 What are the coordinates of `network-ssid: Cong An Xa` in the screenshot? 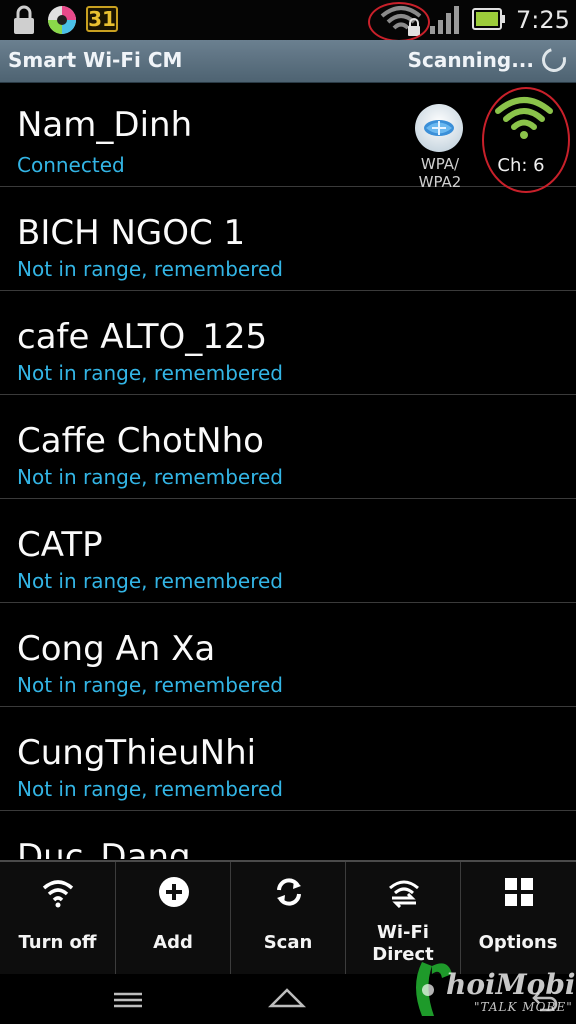 It's located at (116, 649).